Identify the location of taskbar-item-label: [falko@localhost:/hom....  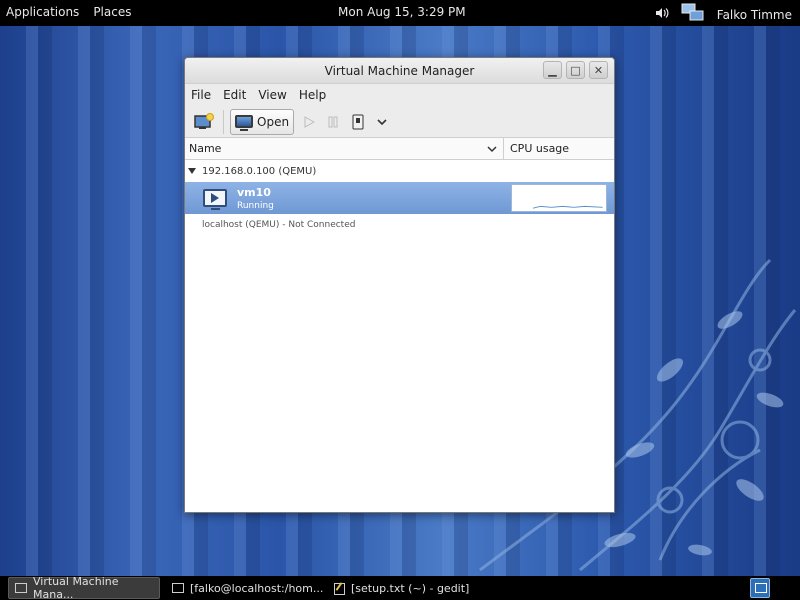
(257, 588).